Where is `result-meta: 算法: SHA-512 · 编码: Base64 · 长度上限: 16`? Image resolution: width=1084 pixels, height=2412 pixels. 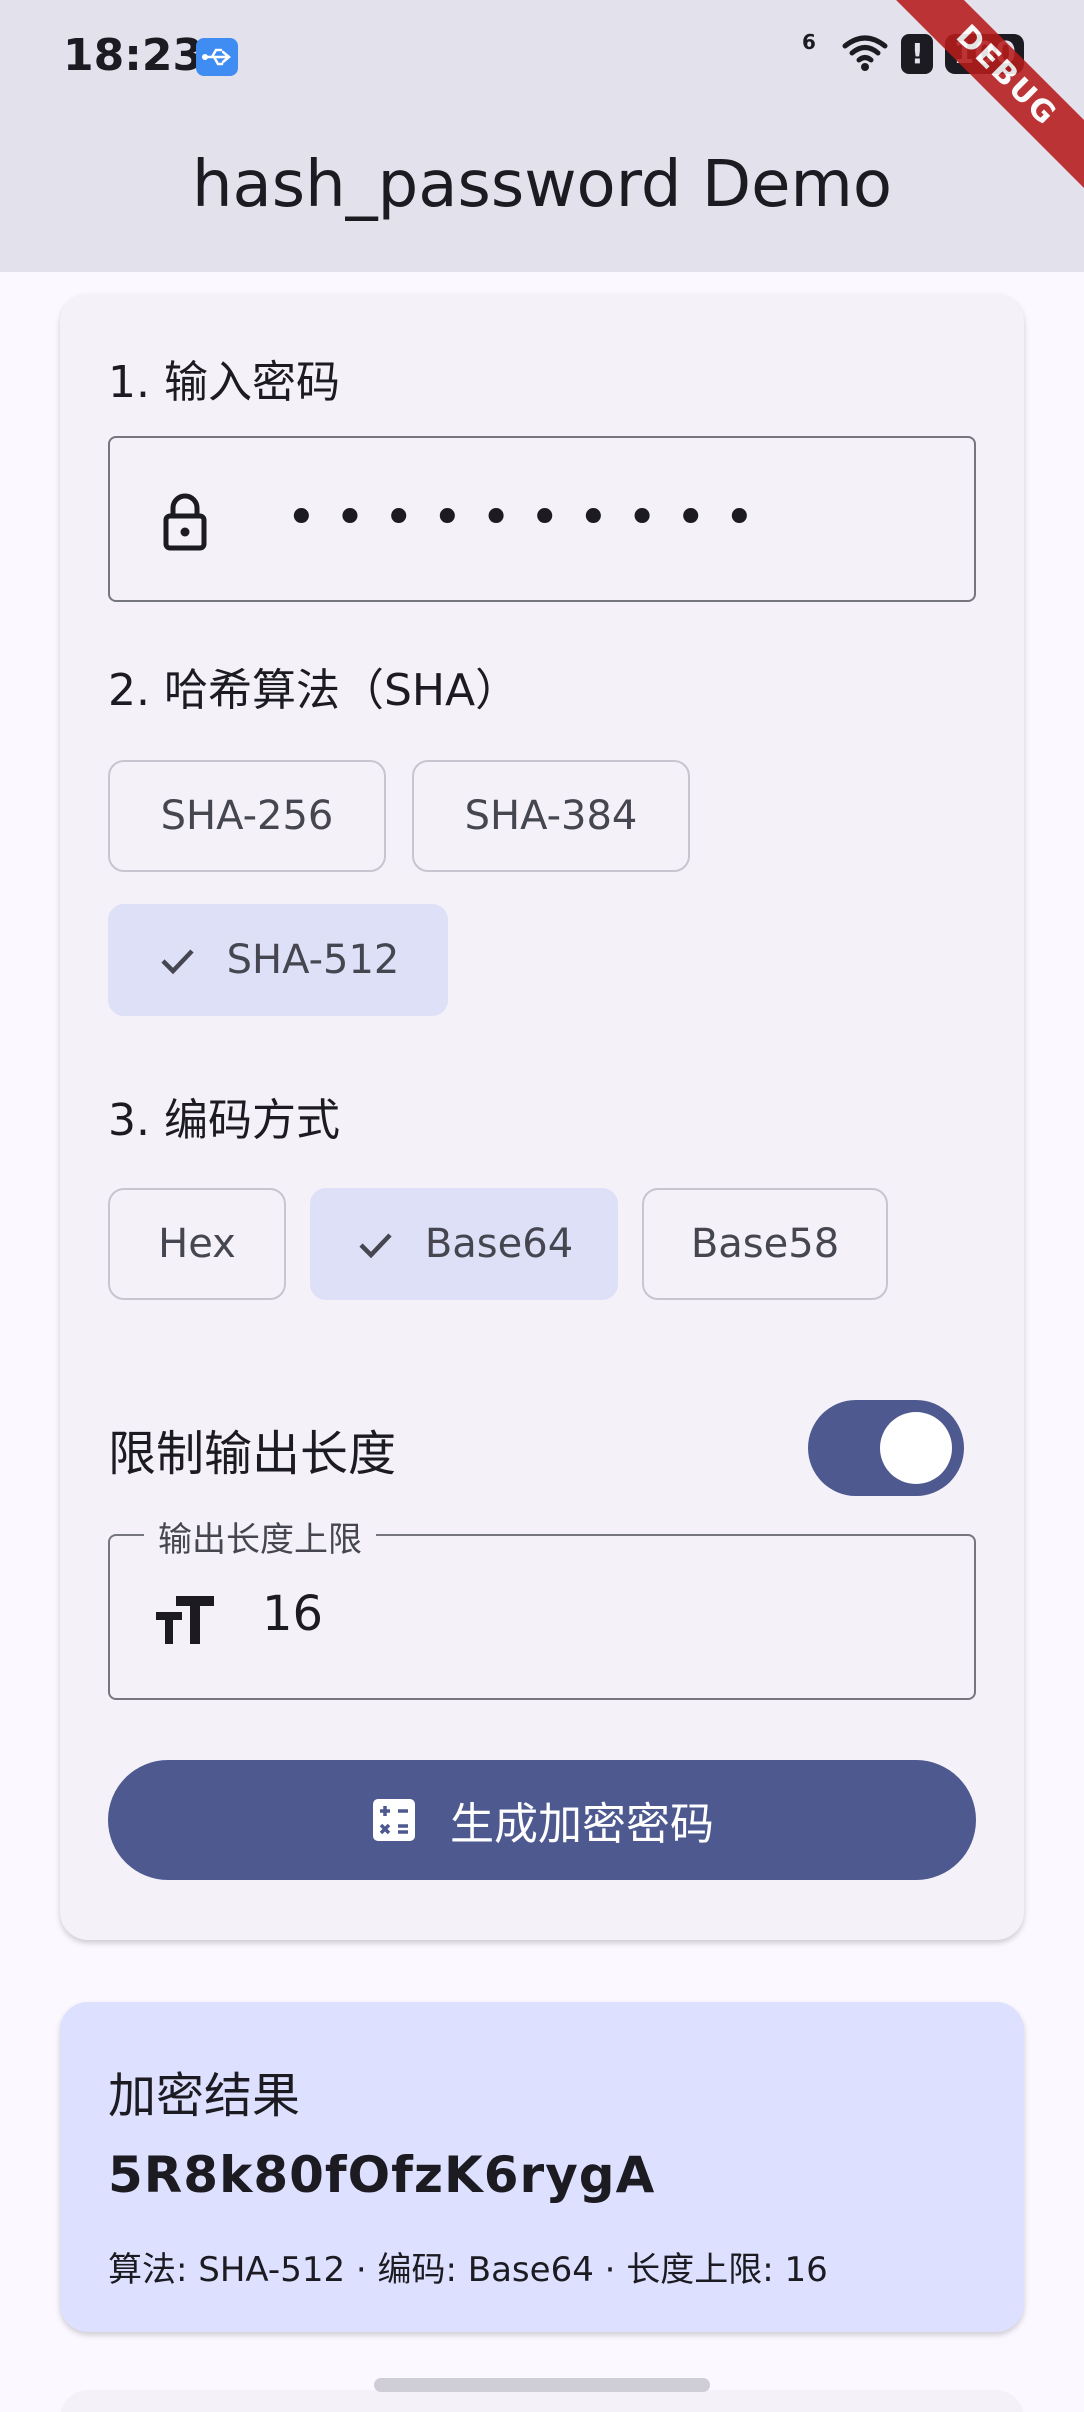
result-meta: 算法: SHA-512 · 编码: Base64 · 长度上限: 16 is located at coordinates (468, 2270).